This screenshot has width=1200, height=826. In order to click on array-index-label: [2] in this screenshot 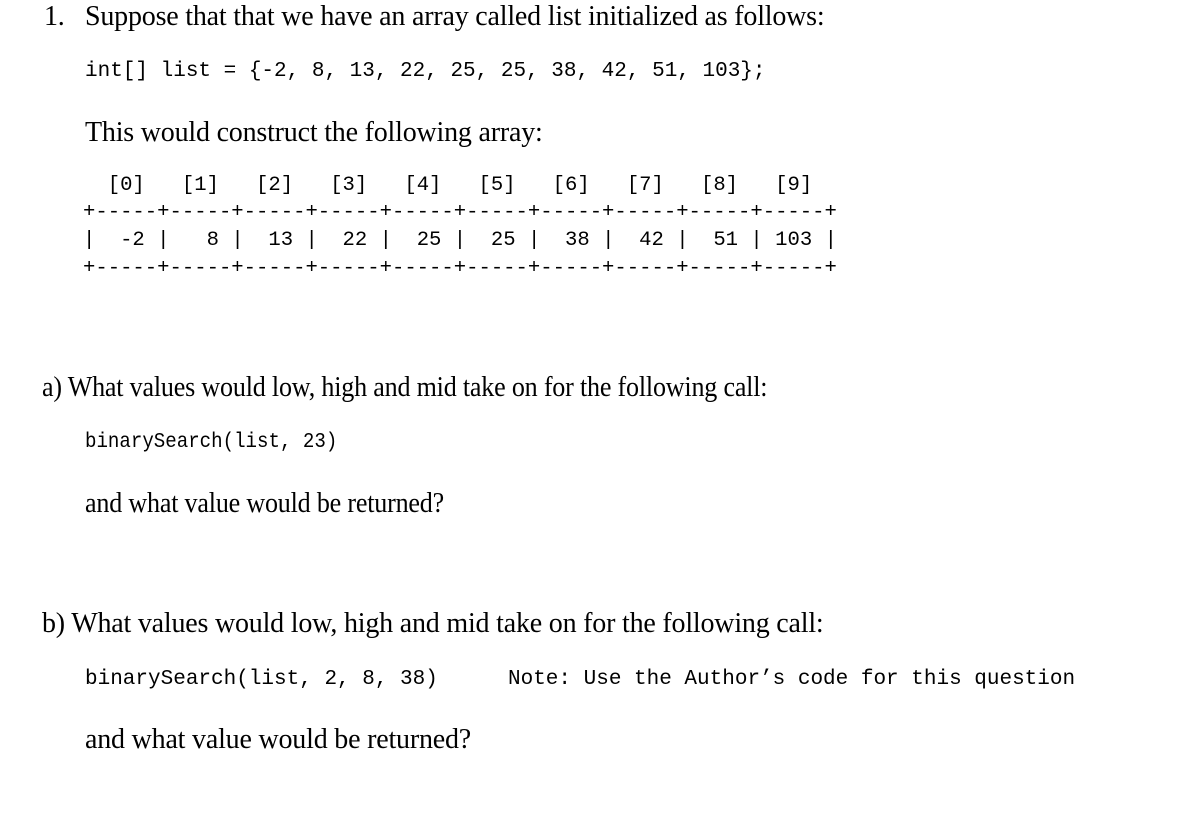, I will do `click(293, 185)`.